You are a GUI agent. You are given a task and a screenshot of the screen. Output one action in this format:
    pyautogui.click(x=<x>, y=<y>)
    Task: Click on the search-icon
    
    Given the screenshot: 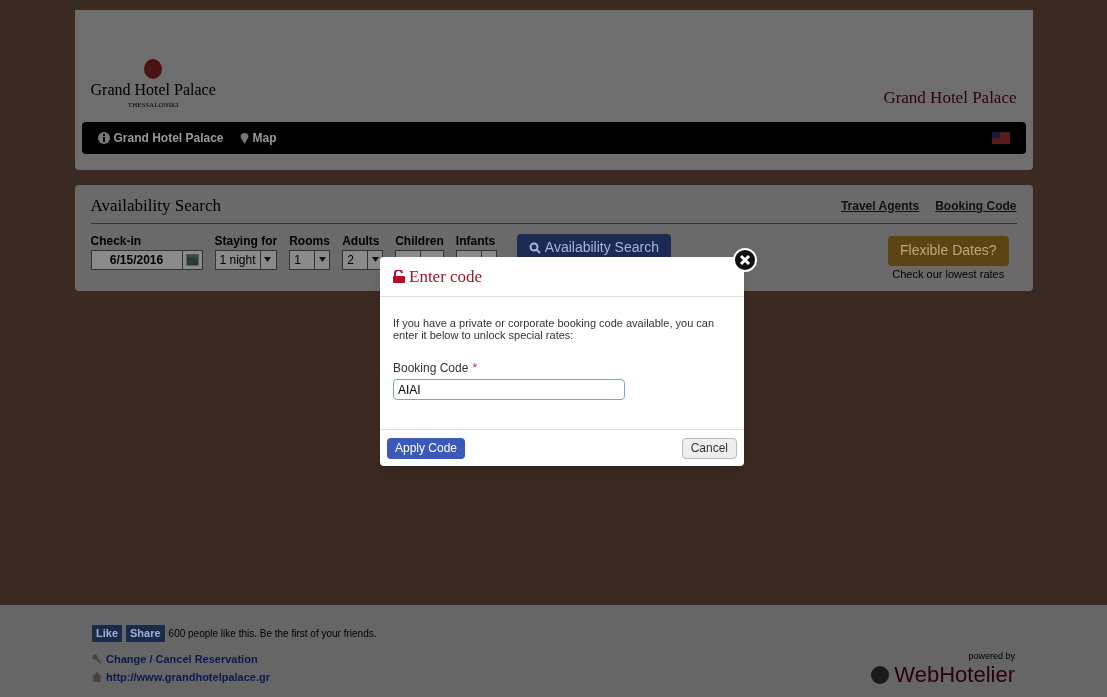 What is the action you would take?
    pyautogui.click(x=534, y=247)
    